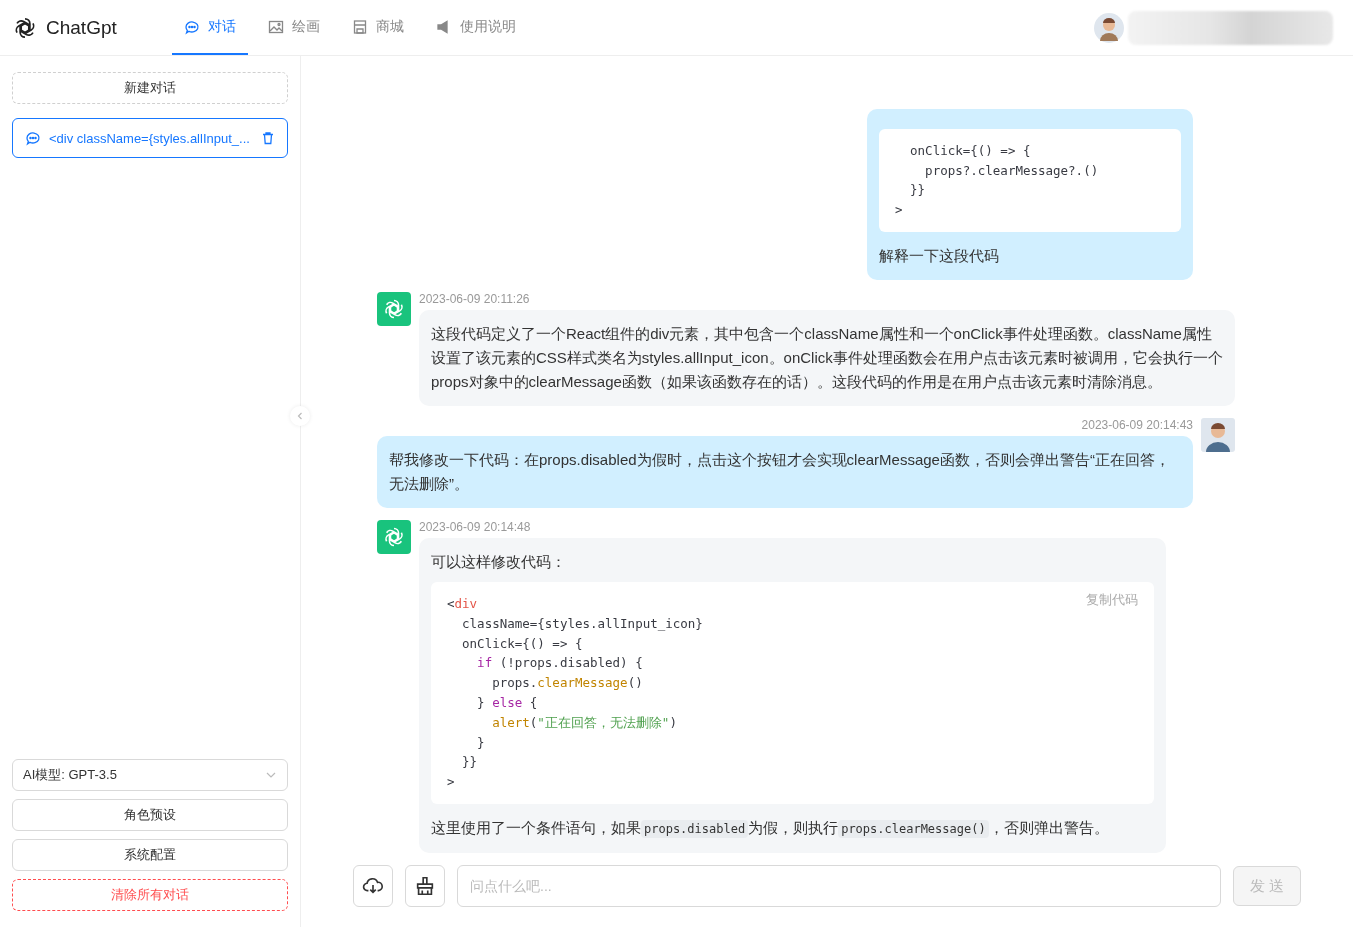 Image resolution: width=1353 pixels, height=927 pixels. What do you see at coordinates (378, 27) in the screenshot?
I see `nav-tab: 商城` at bounding box center [378, 27].